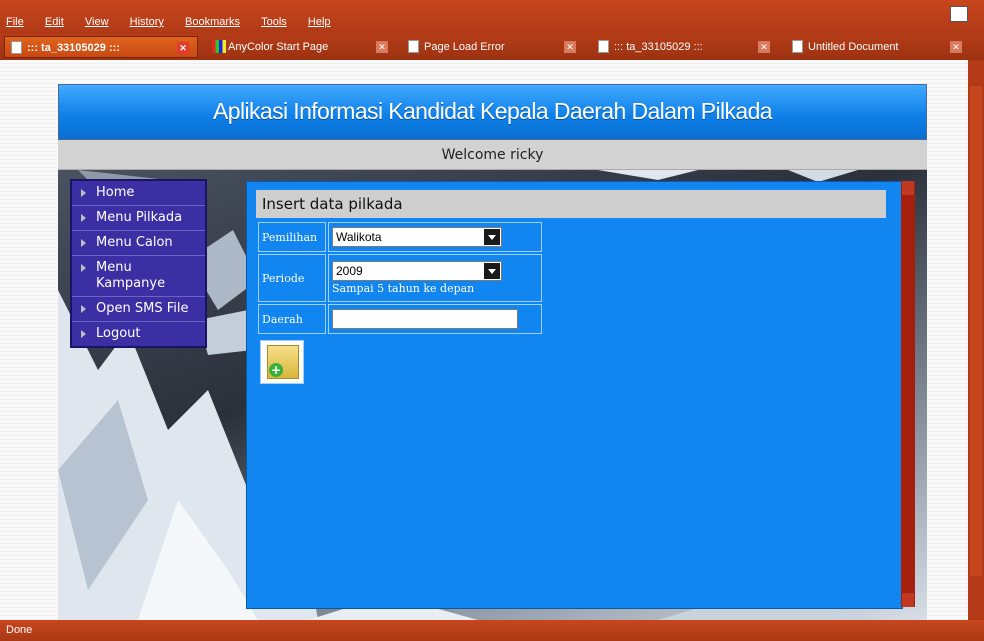 Image resolution: width=984 pixels, height=641 pixels. What do you see at coordinates (908, 600) in the screenshot?
I see `scroll-down-arrow` at bounding box center [908, 600].